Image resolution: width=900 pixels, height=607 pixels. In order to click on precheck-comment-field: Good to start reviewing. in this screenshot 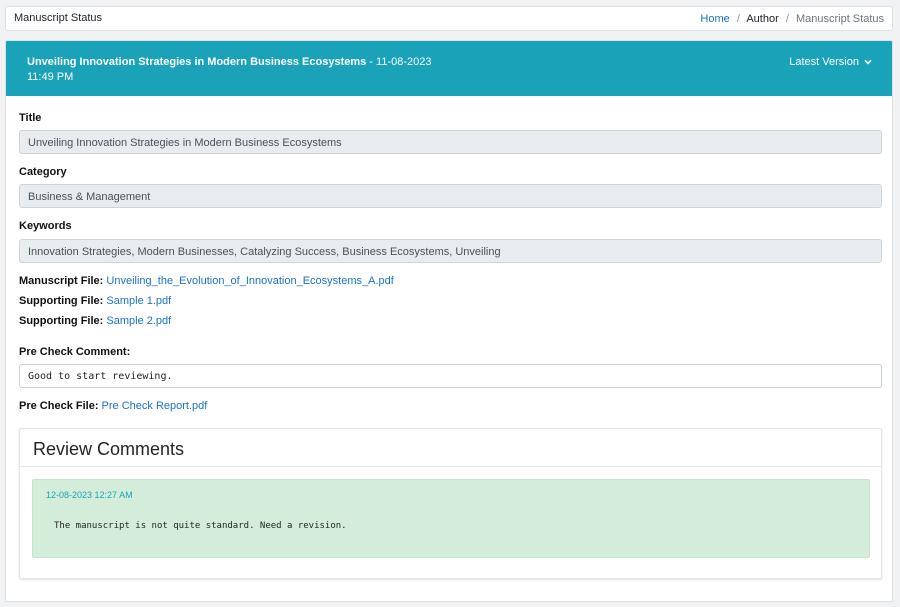, I will do `click(450, 376)`.